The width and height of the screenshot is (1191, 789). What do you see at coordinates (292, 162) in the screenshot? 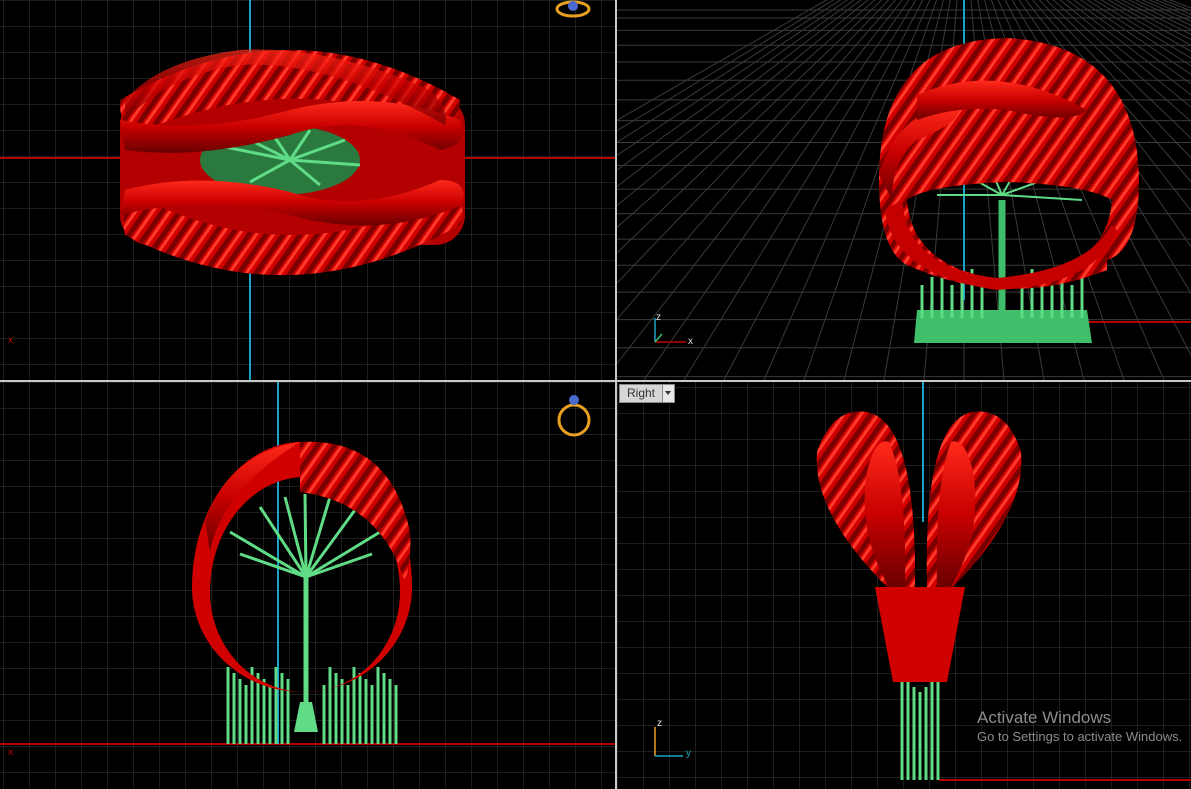
I see `ring-model-top` at bounding box center [292, 162].